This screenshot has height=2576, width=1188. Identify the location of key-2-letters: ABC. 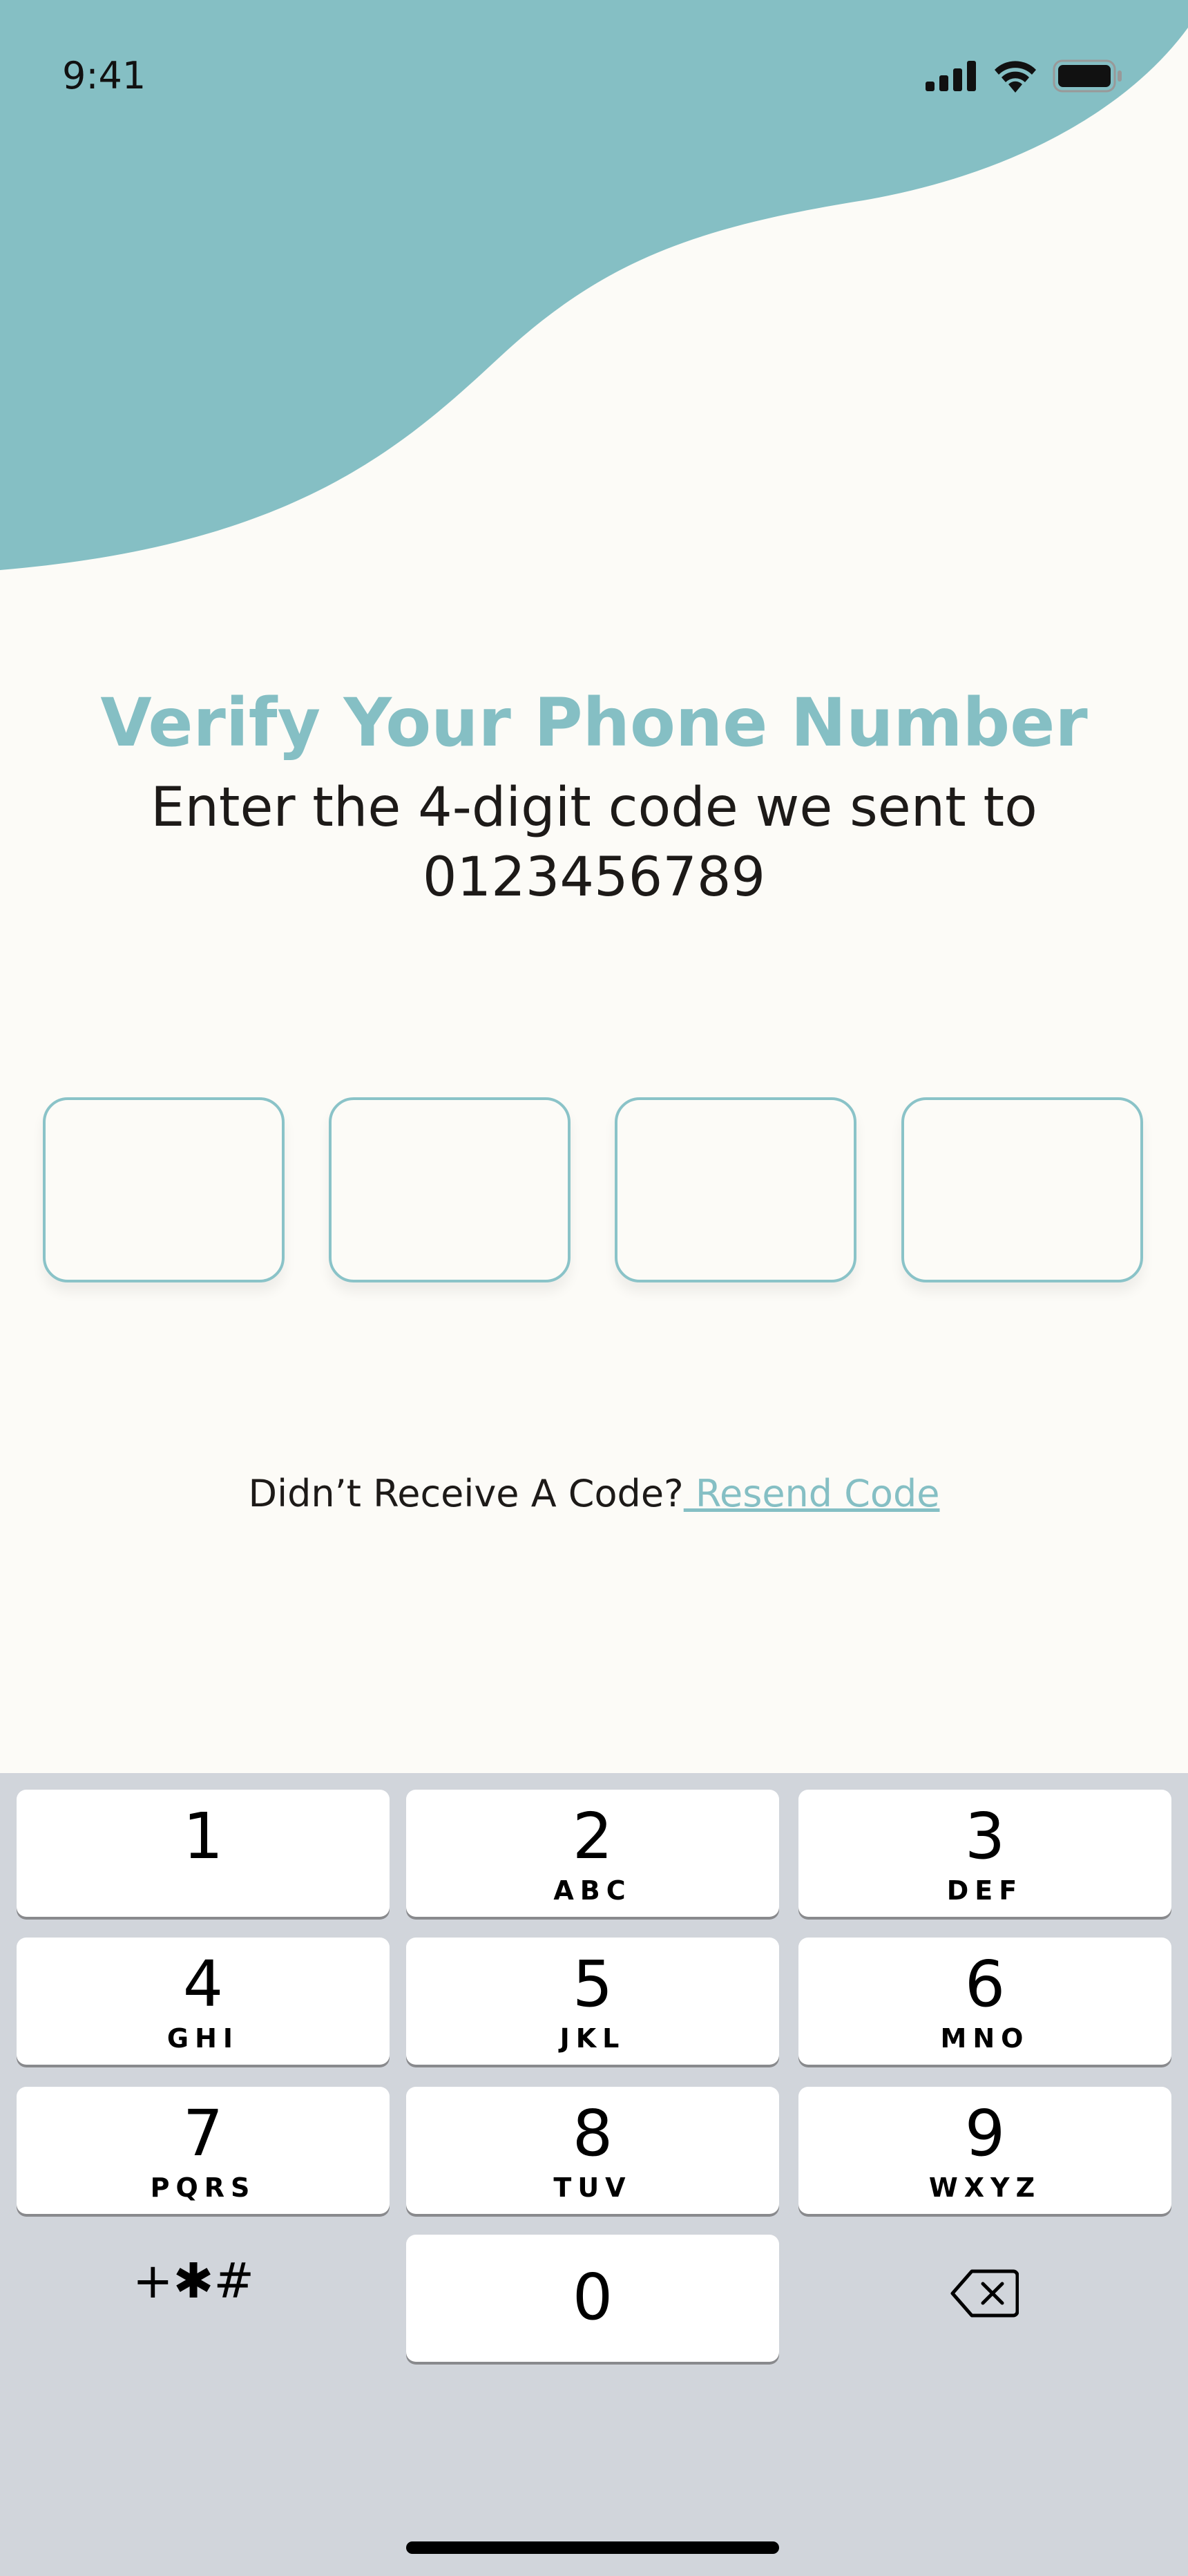
(592, 1890).